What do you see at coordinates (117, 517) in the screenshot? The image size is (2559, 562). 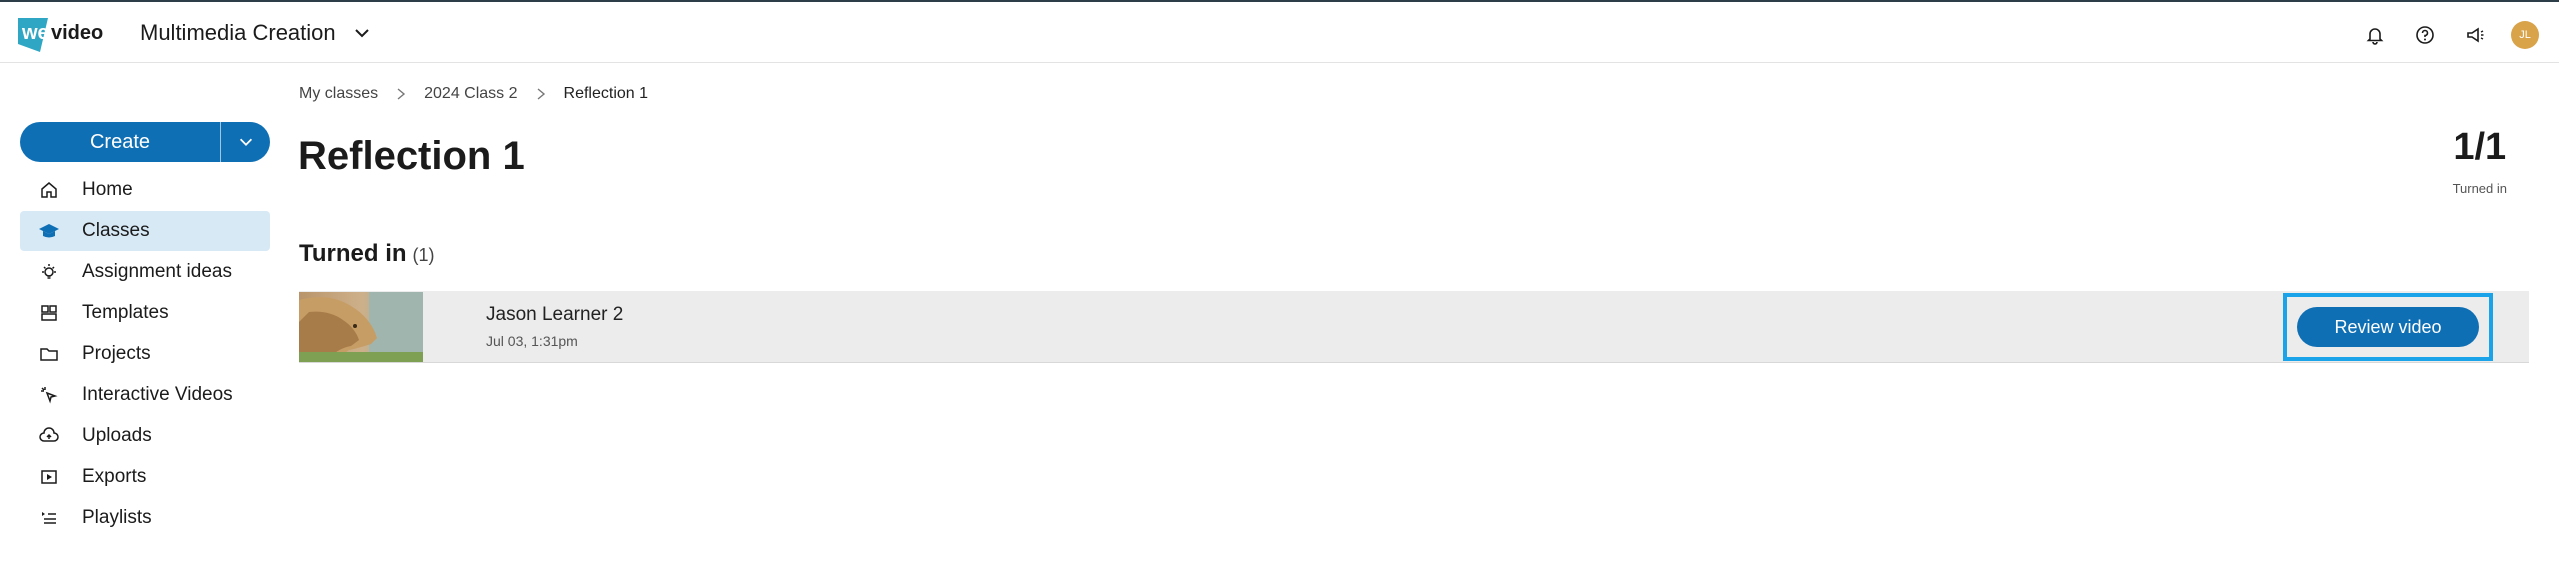 I see `sidebar-item-label: Playlists` at bounding box center [117, 517].